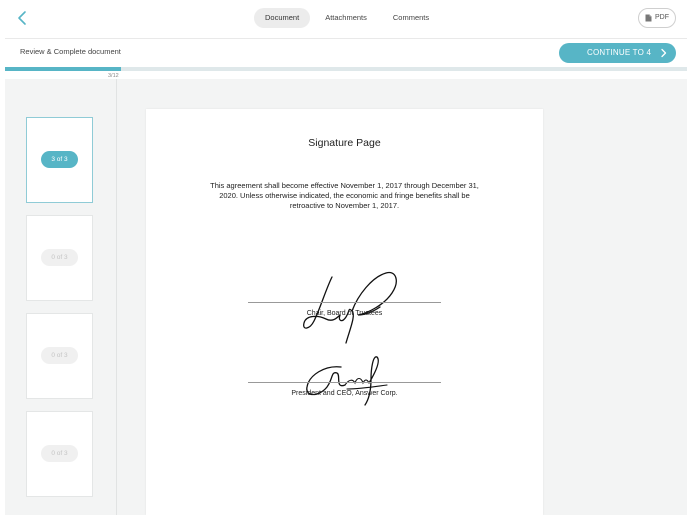 The width and height of the screenshot is (692, 515). What do you see at coordinates (63, 69) in the screenshot?
I see `progress-fill` at bounding box center [63, 69].